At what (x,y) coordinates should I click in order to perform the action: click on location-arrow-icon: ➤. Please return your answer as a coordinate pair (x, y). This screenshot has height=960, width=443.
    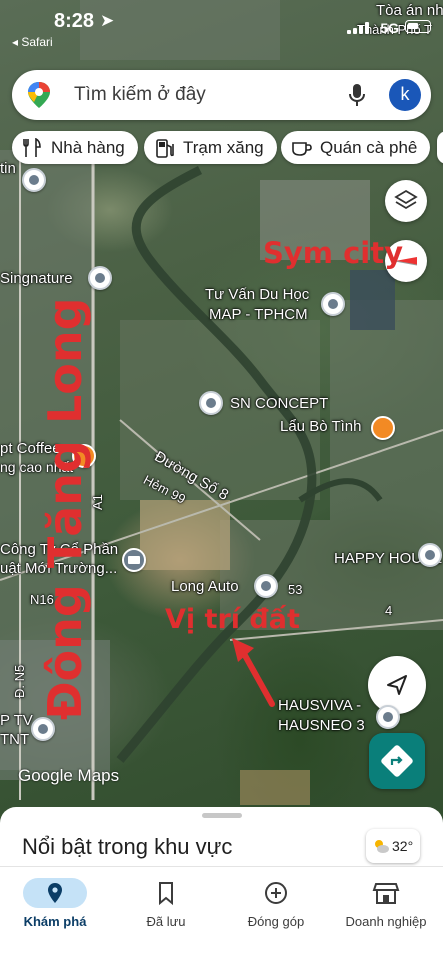
    Looking at the image, I should click on (107, 20).